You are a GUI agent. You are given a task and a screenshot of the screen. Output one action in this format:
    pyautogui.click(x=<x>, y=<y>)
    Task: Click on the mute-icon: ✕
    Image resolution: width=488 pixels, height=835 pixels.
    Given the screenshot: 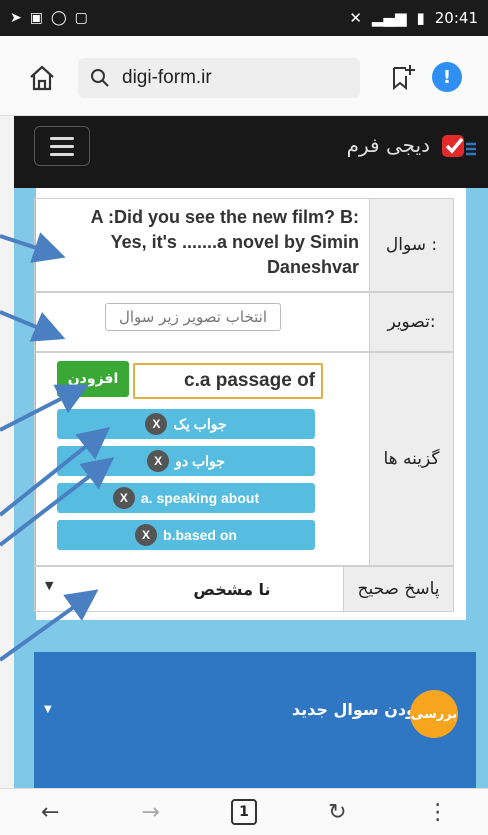 What is the action you would take?
    pyautogui.click(x=355, y=18)
    